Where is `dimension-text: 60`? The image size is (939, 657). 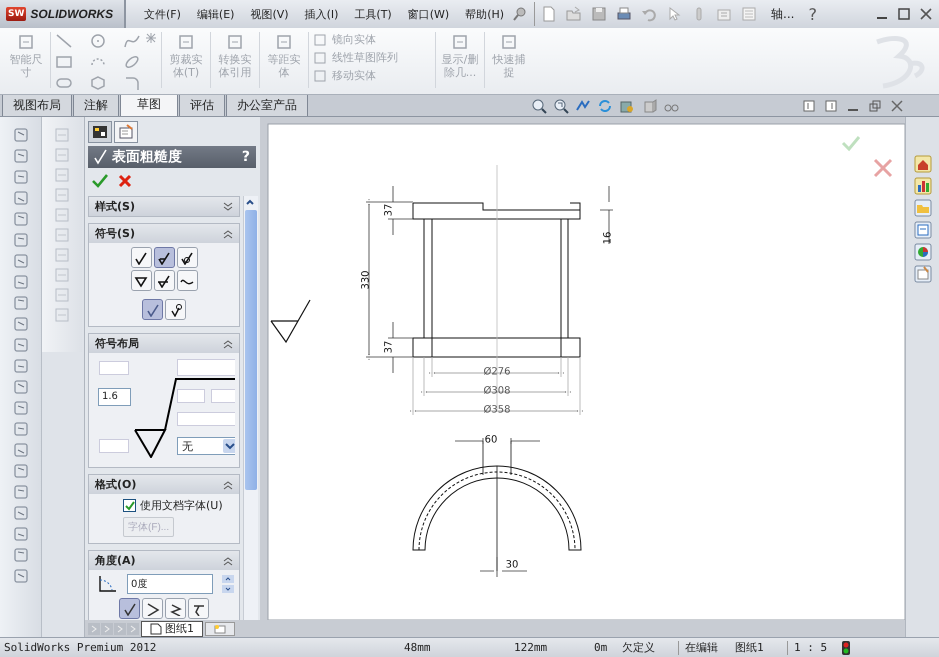
dimension-text: 60 is located at coordinates (491, 440).